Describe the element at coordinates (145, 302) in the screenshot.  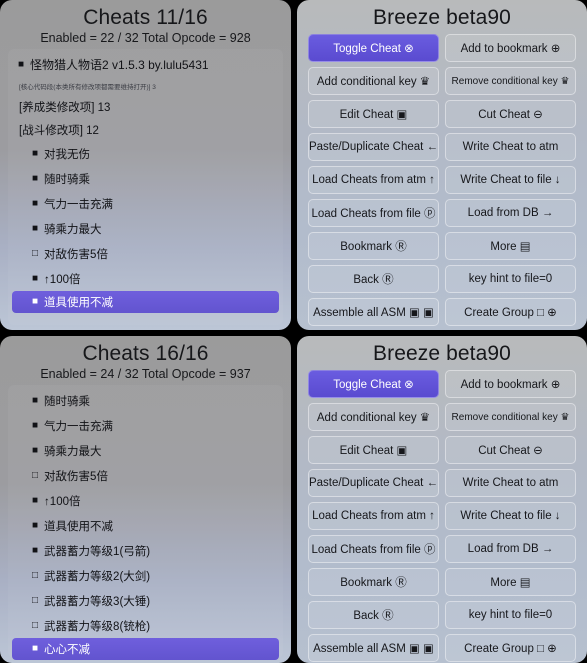
I see `cheat-row-selected: ■ 道具使用不减` at that location.